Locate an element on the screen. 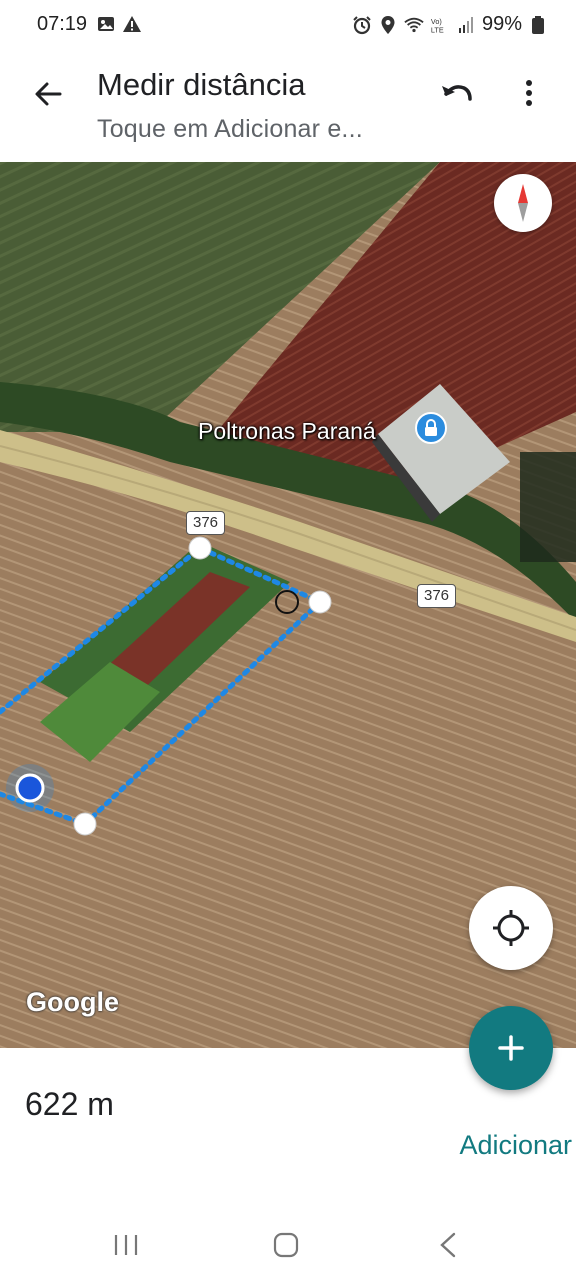  crosshair-icon is located at coordinates (511, 928).